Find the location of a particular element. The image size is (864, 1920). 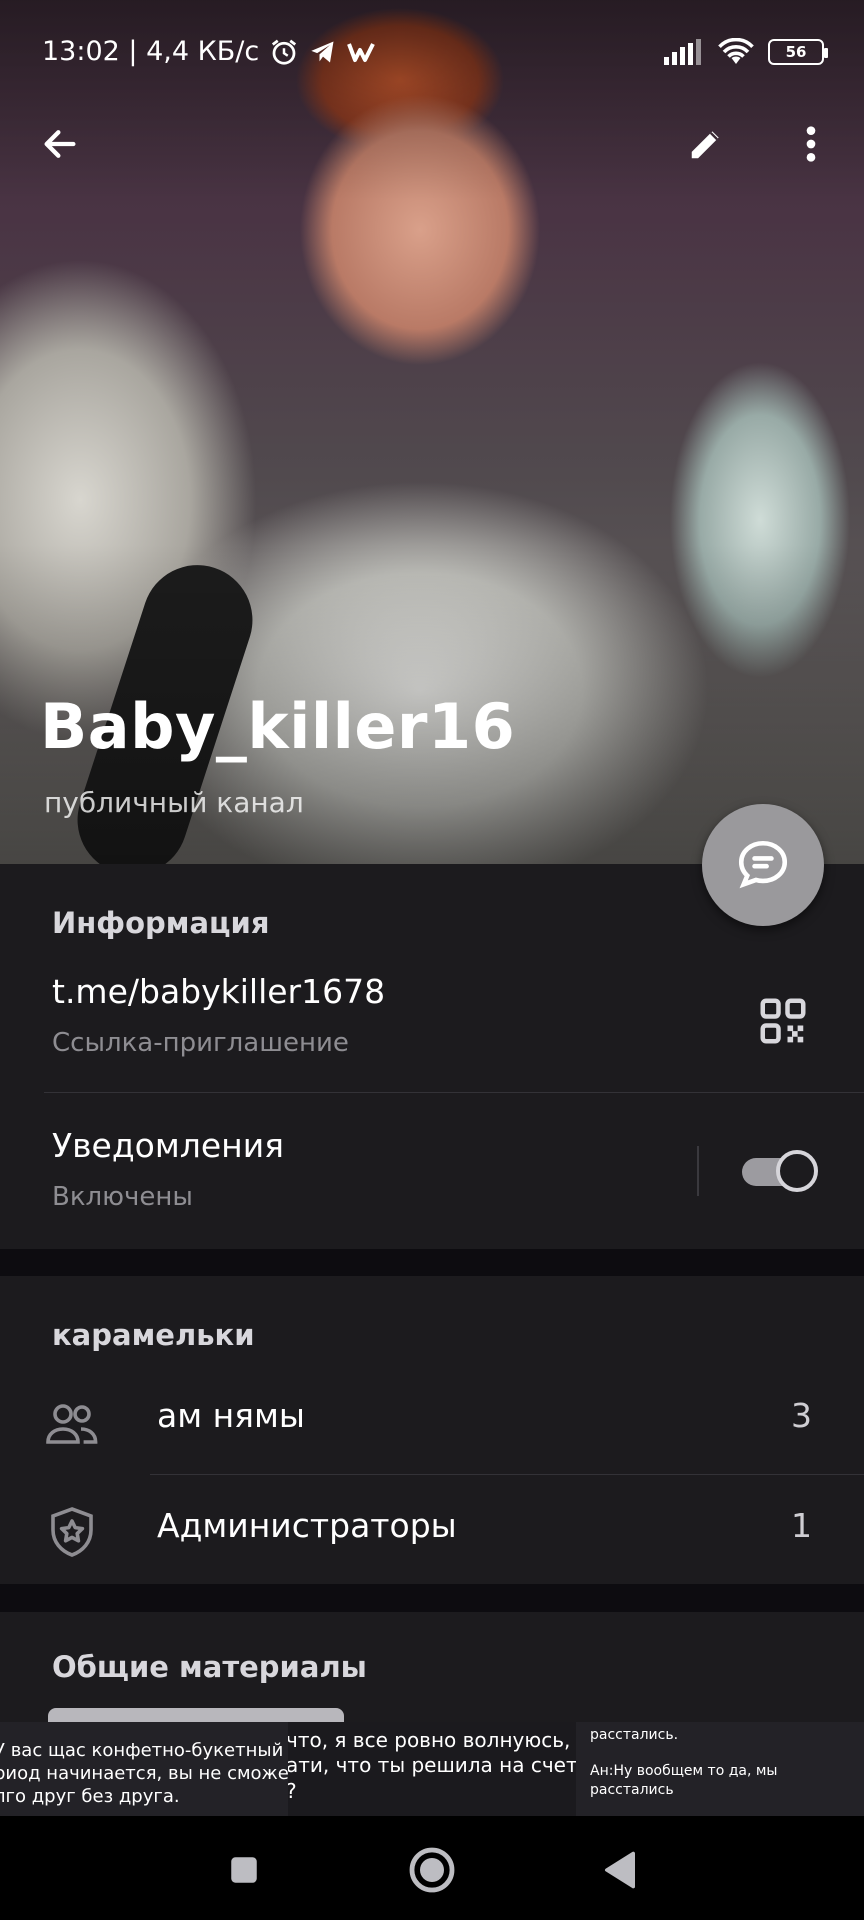

discussion-button is located at coordinates (763, 865).